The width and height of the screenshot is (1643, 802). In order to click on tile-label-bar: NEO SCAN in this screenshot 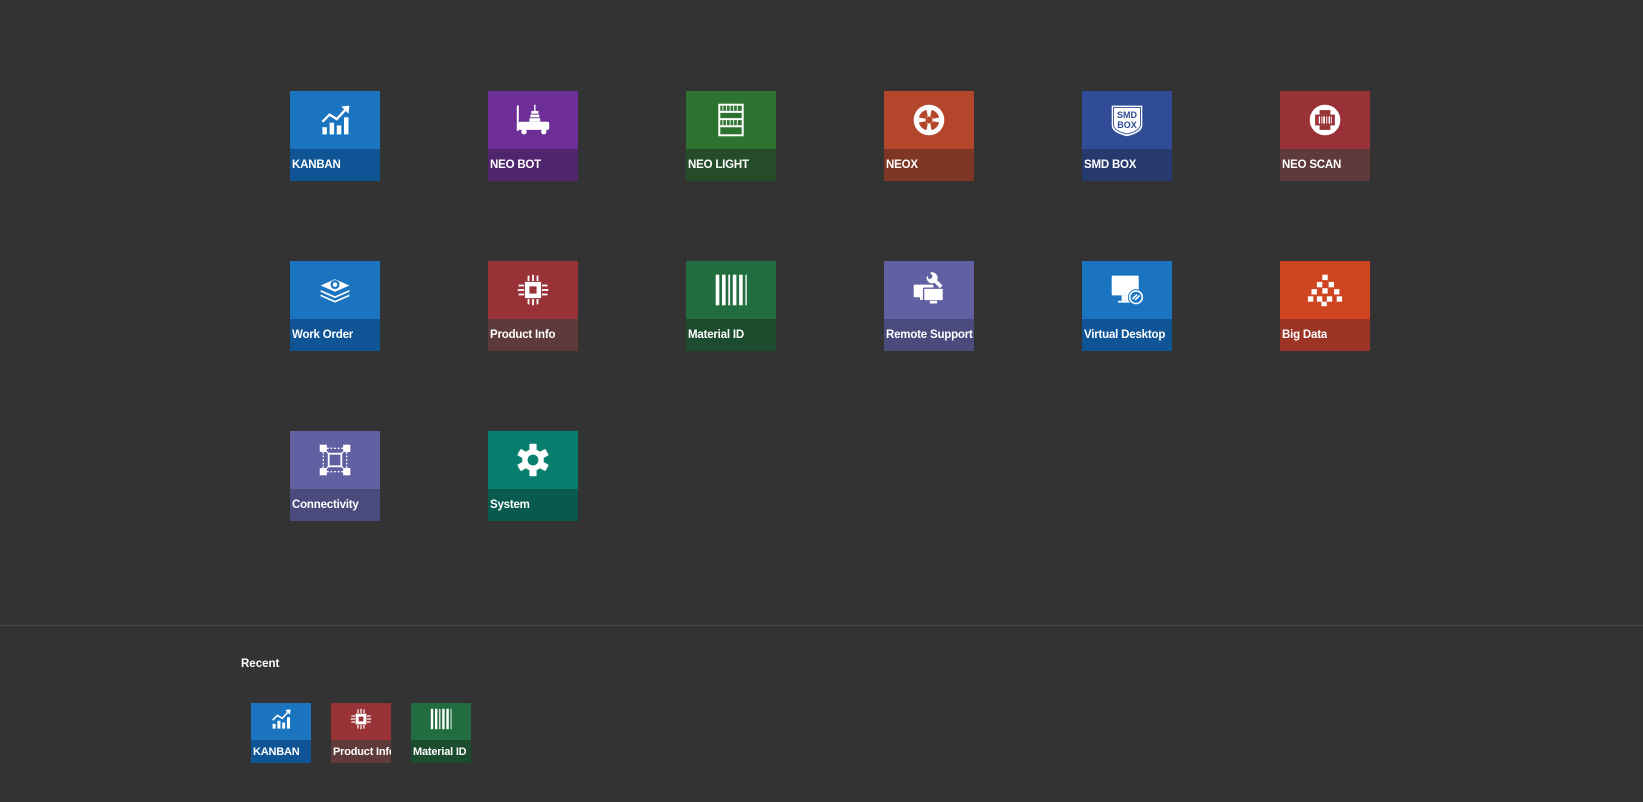, I will do `click(1325, 165)`.